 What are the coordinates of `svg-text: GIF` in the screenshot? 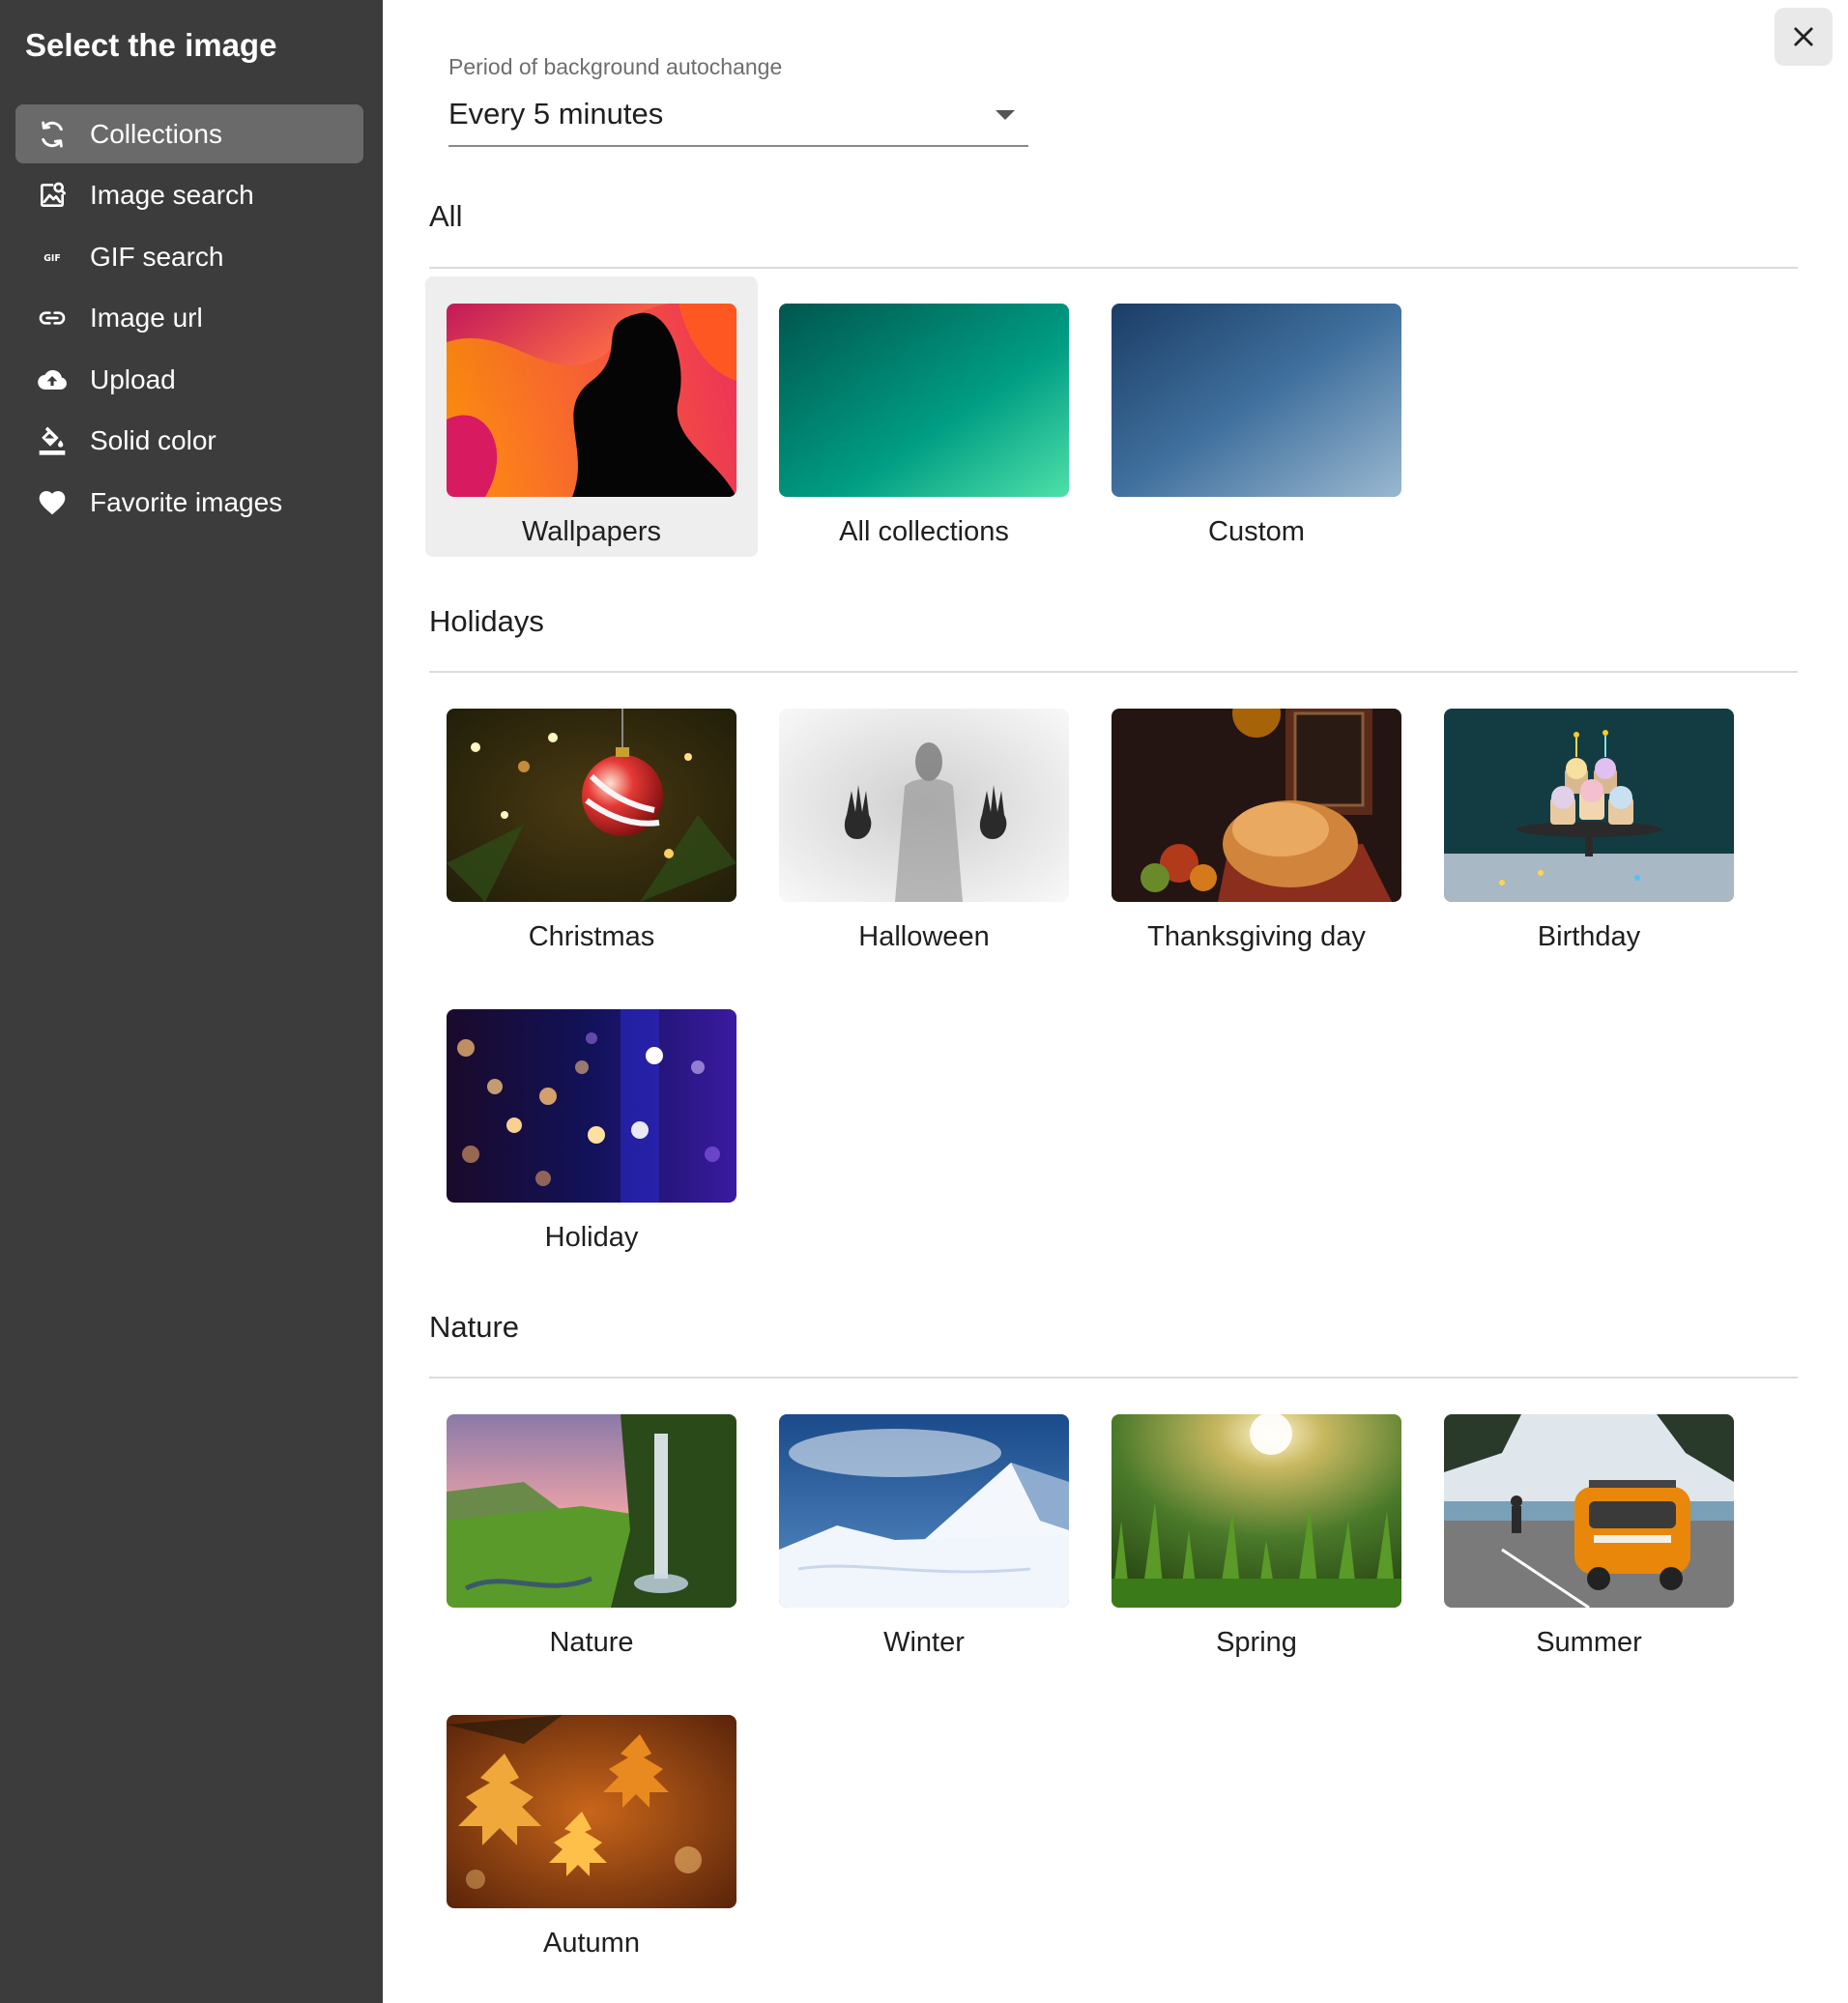 It's located at (52, 258).